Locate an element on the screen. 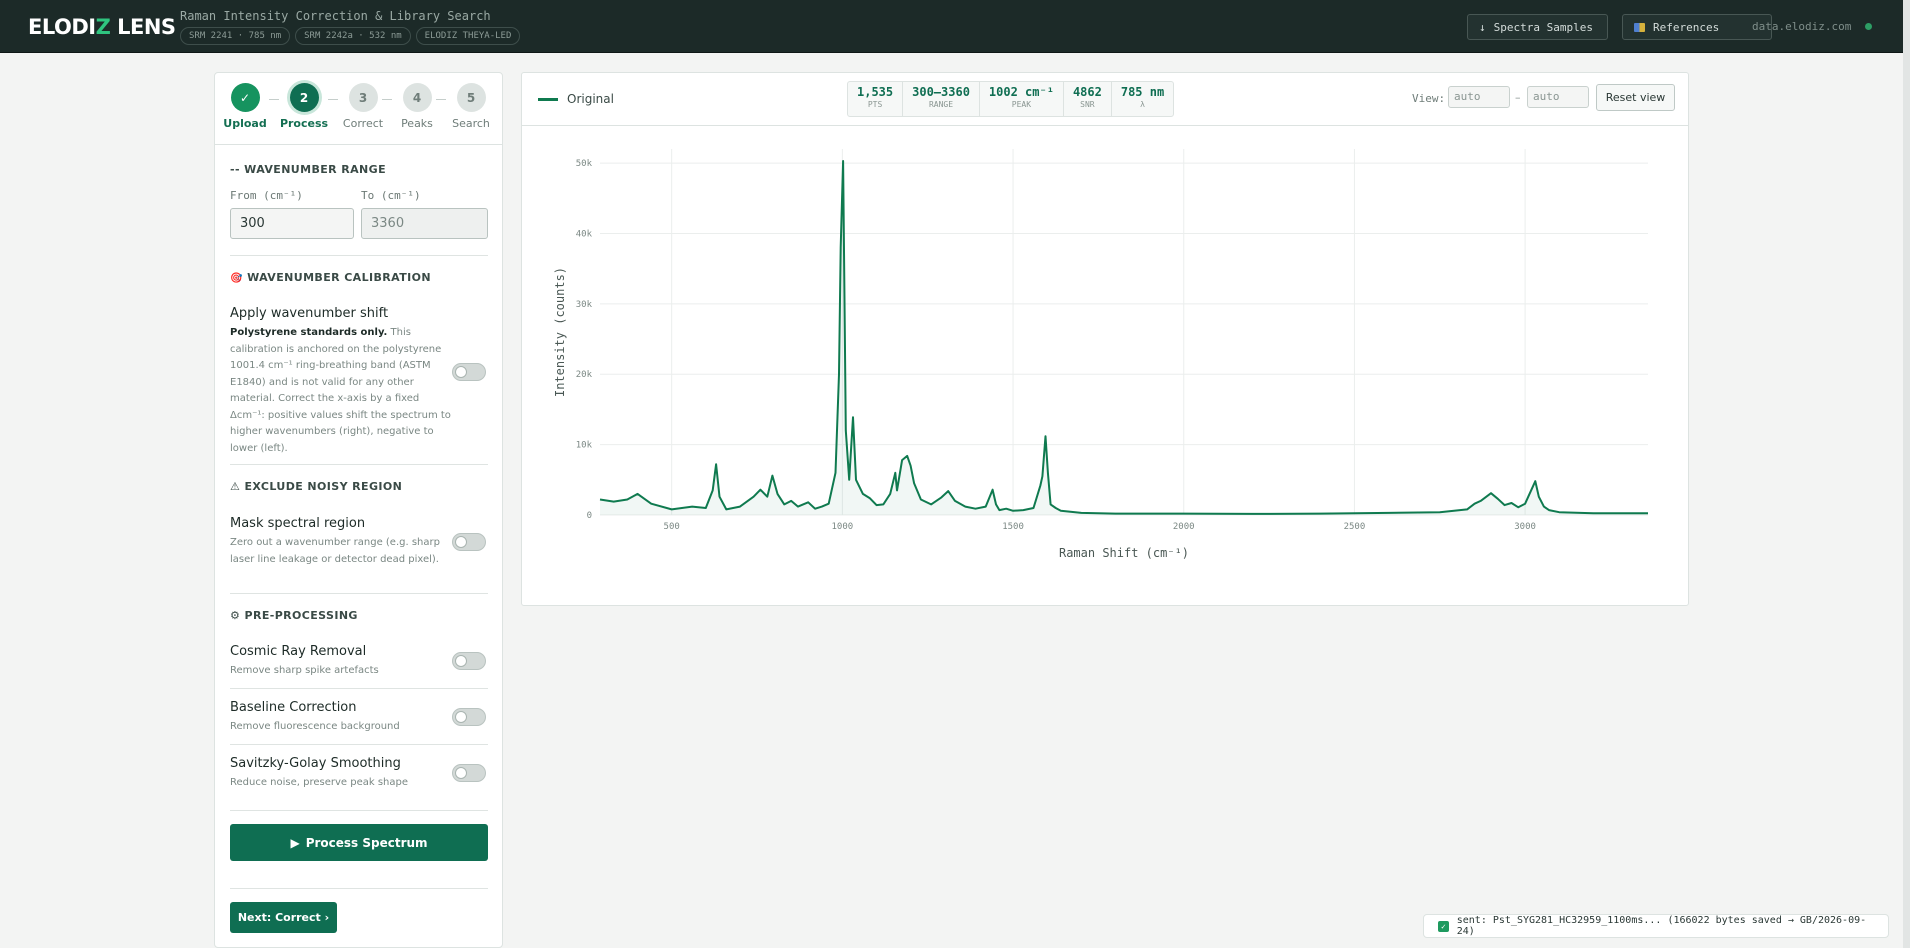  stat-peak: 1002 cm⁻¹ PEAK is located at coordinates (1022, 99).